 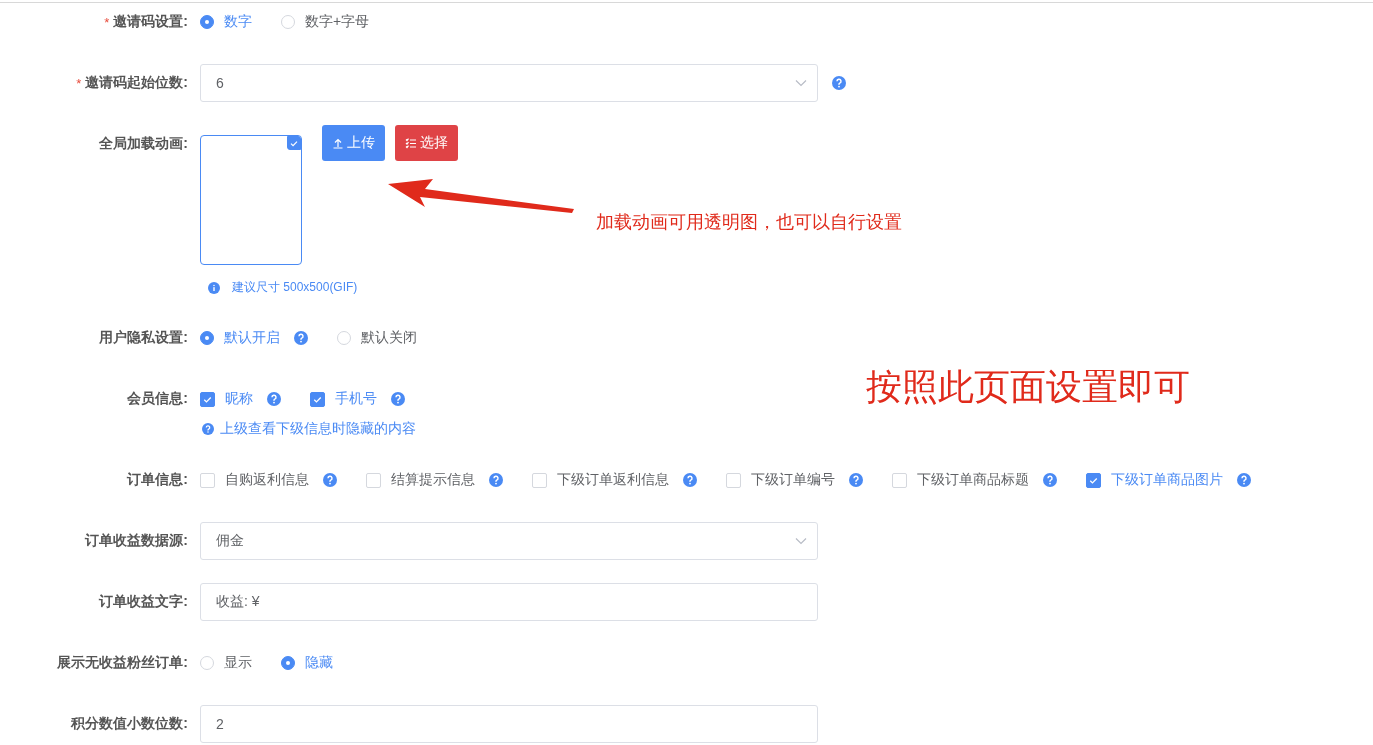 I want to click on radio-label: 数字+字母, so click(x=337, y=22).